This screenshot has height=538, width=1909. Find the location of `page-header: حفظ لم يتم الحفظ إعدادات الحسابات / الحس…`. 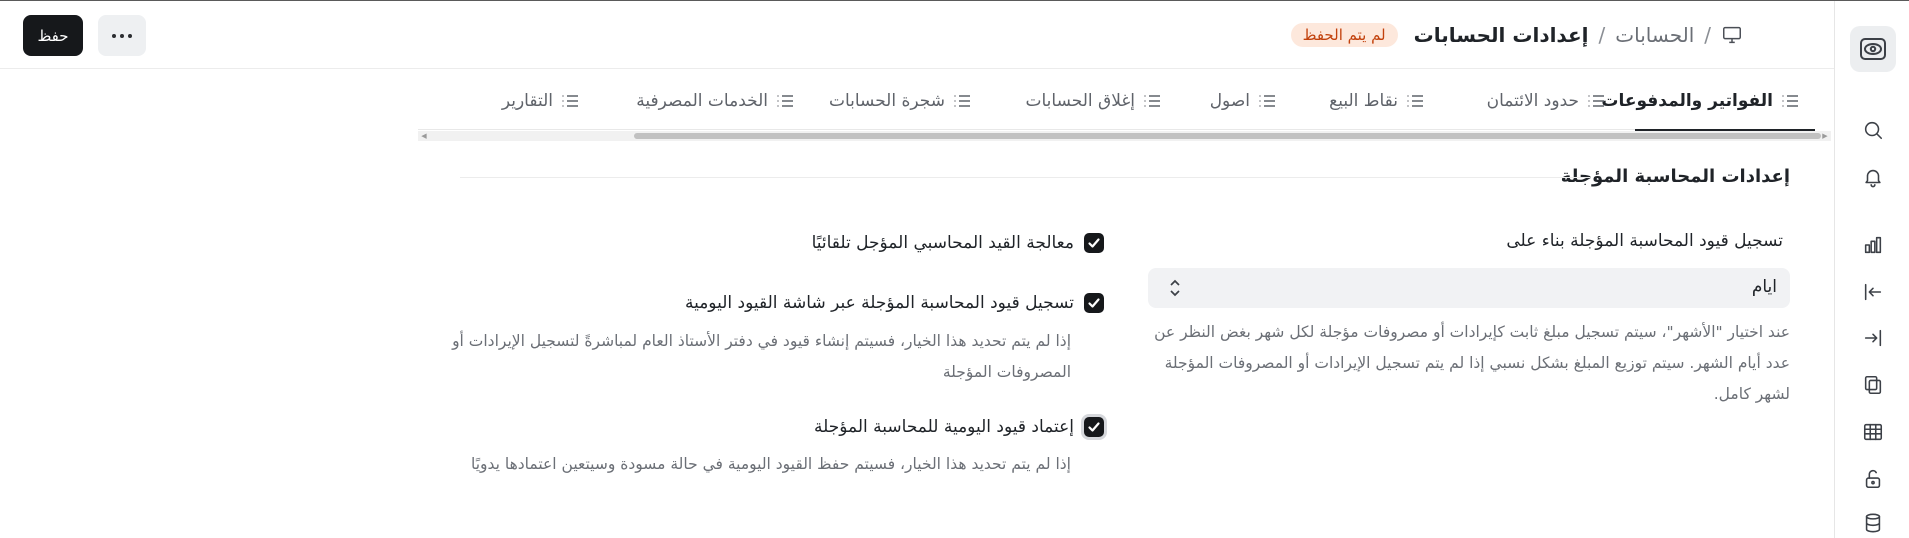

page-header: حفظ لم يتم الحفظ إعدادات الحسابات / الحس… is located at coordinates (917, 35).